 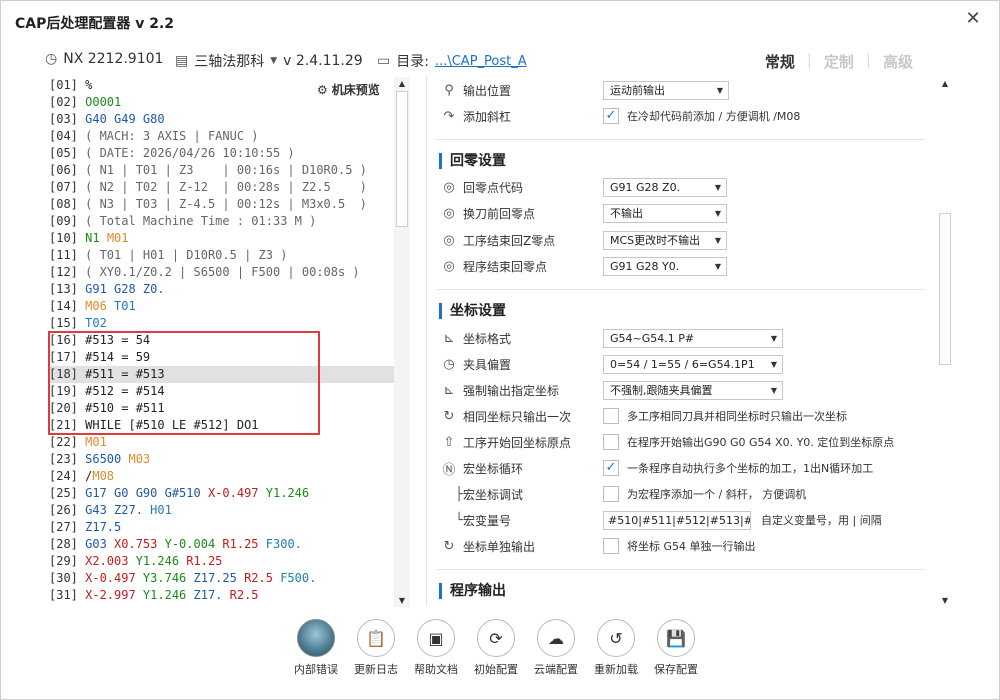 I want to click on fixture-offset-select: 0=54 / 1=55 / 6=G54.1P1 ▼, so click(x=693, y=364).